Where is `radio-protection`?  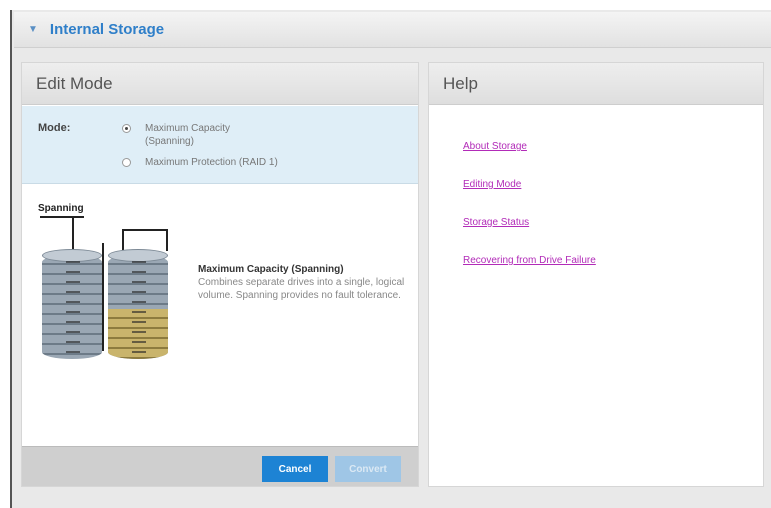
radio-protection is located at coordinates (126, 162).